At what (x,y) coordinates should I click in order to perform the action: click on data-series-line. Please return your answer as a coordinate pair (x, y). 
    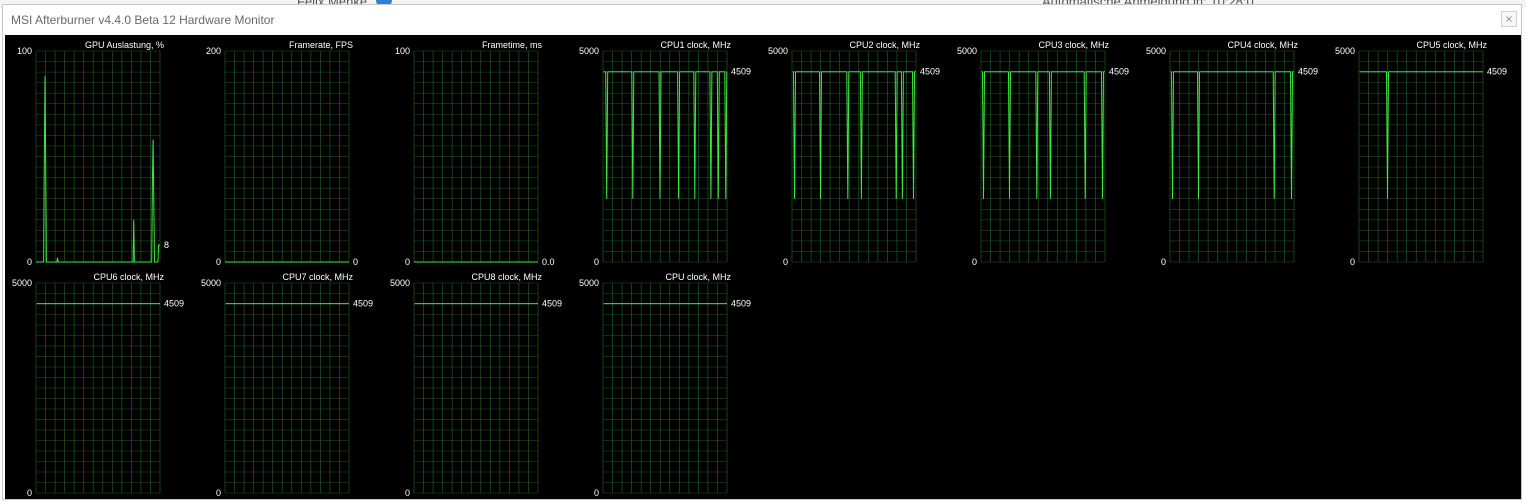
    Looking at the image, I should click on (98, 169).